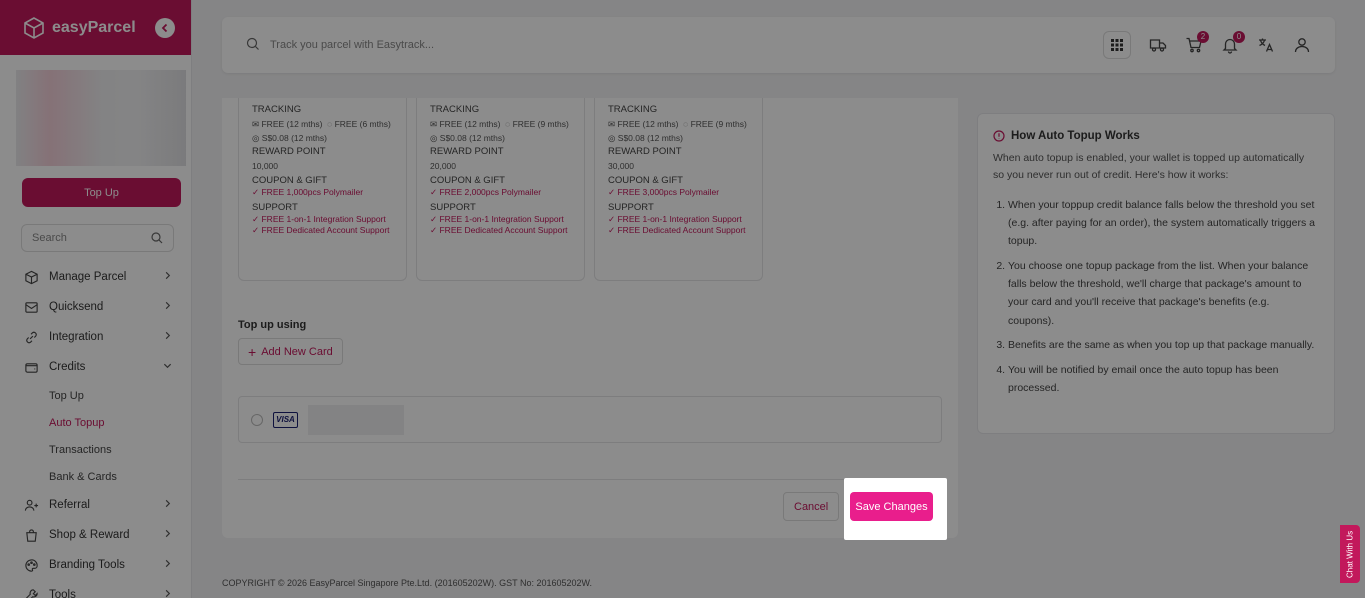 The image size is (1365, 598). I want to click on sidebar-item-quicksend: Quicksend, so click(96, 307).